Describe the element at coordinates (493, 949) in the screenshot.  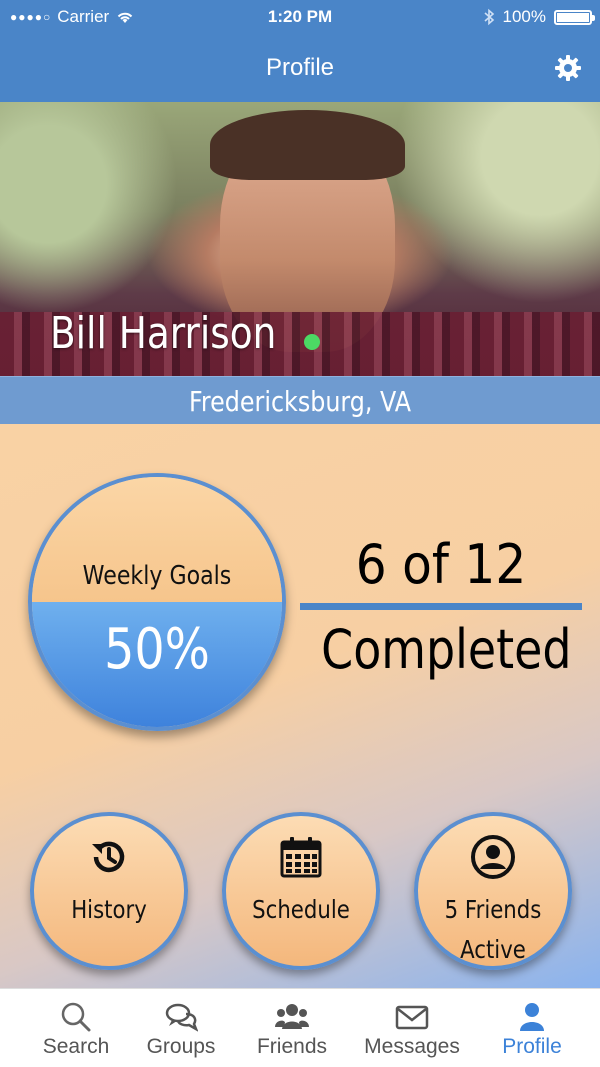
I see `friends-active-label: Active` at that location.